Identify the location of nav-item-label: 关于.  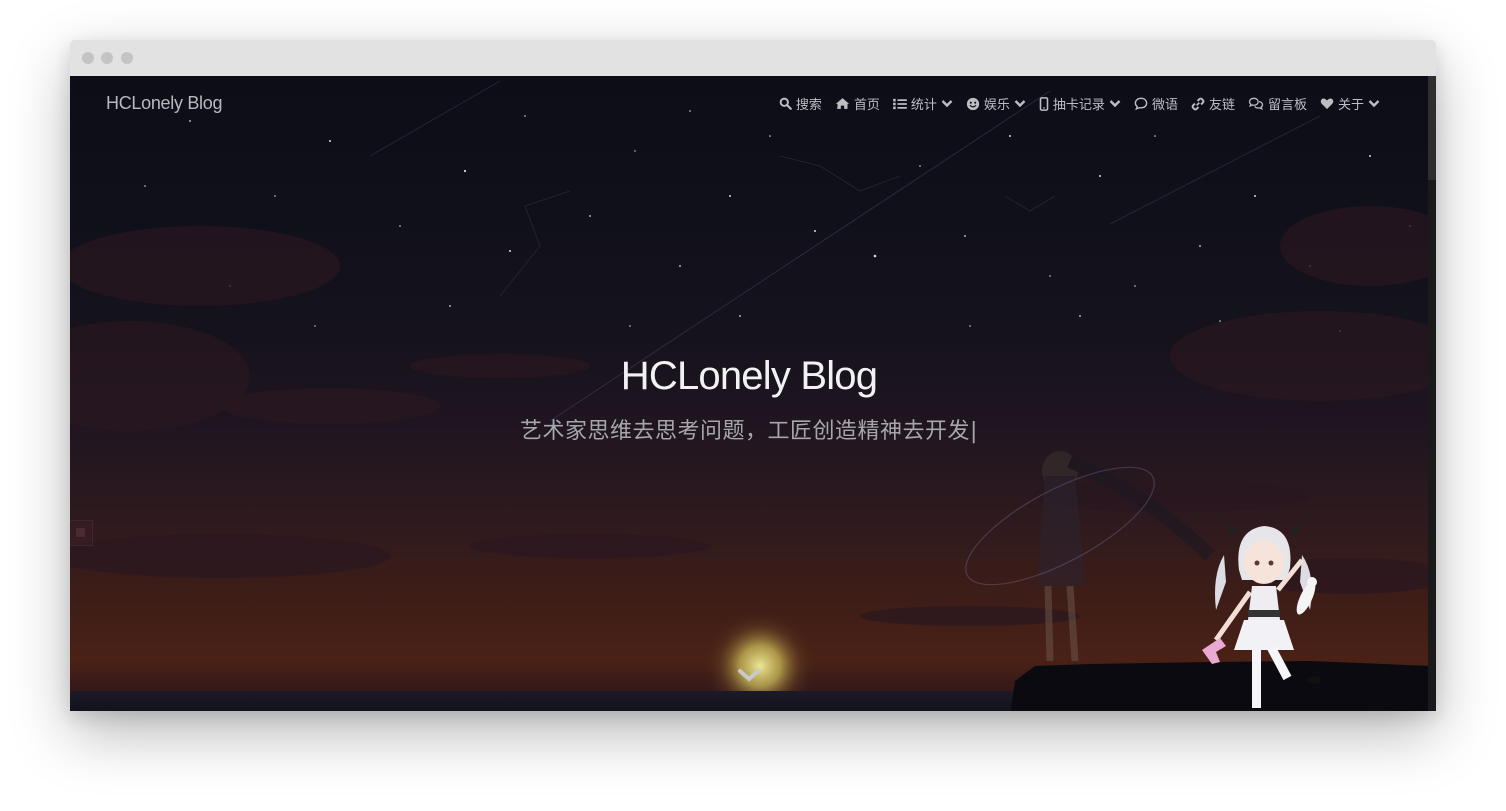
(1350, 105).